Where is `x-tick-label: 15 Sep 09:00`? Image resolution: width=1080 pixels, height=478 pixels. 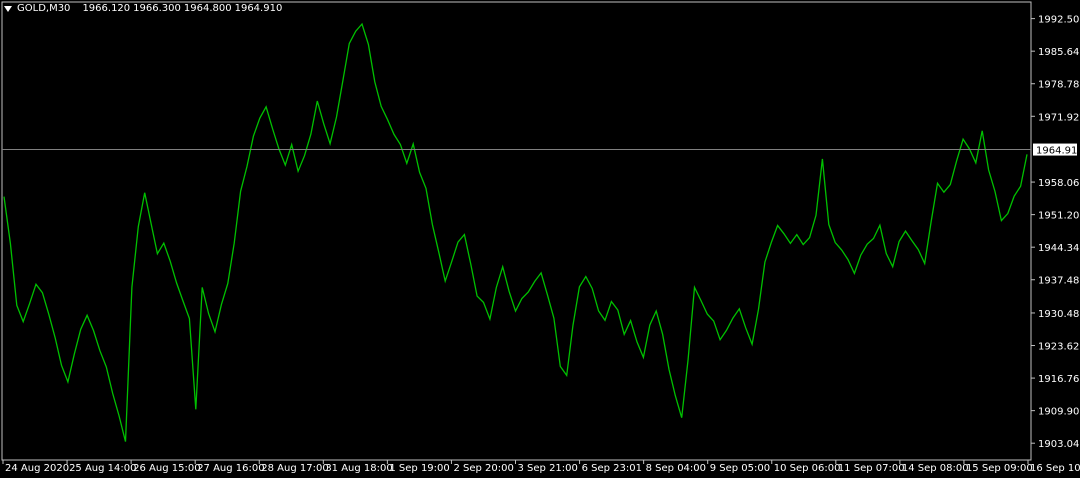
x-tick-label: 15 Sep 09:00 is located at coordinates (999, 468).